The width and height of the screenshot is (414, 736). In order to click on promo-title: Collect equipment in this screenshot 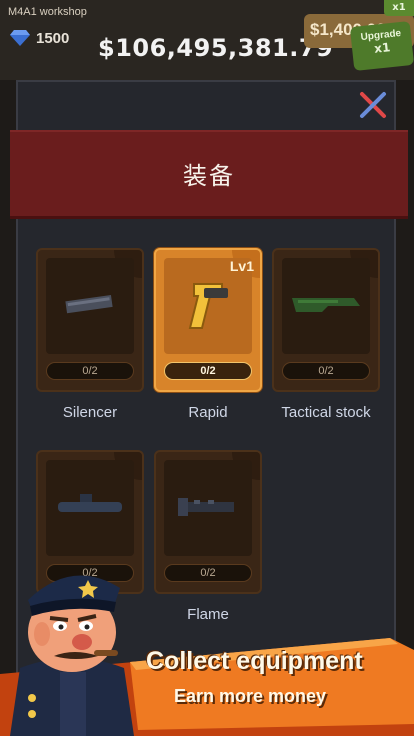, I will do `click(254, 661)`.